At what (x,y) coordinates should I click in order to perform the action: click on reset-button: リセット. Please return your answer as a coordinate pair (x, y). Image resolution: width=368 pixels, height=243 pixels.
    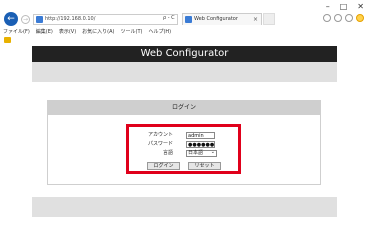
    Looking at the image, I should click on (204, 166).